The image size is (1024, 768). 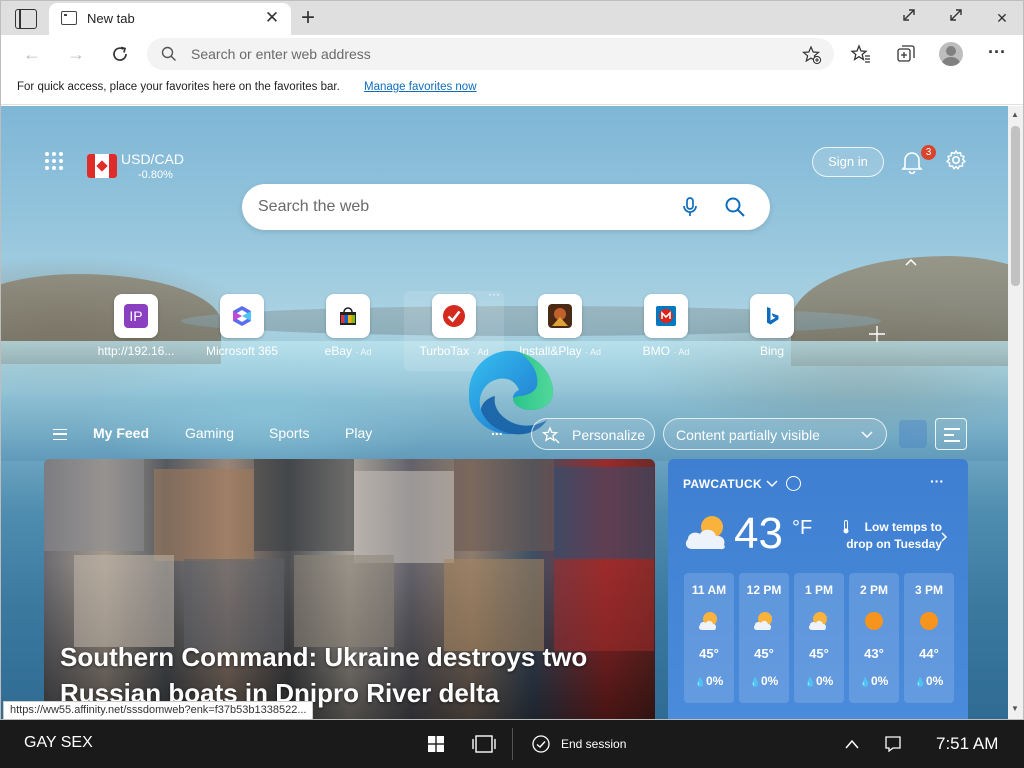 What do you see at coordinates (944, 537) in the screenshot?
I see `chevron-right-icon` at bounding box center [944, 537].